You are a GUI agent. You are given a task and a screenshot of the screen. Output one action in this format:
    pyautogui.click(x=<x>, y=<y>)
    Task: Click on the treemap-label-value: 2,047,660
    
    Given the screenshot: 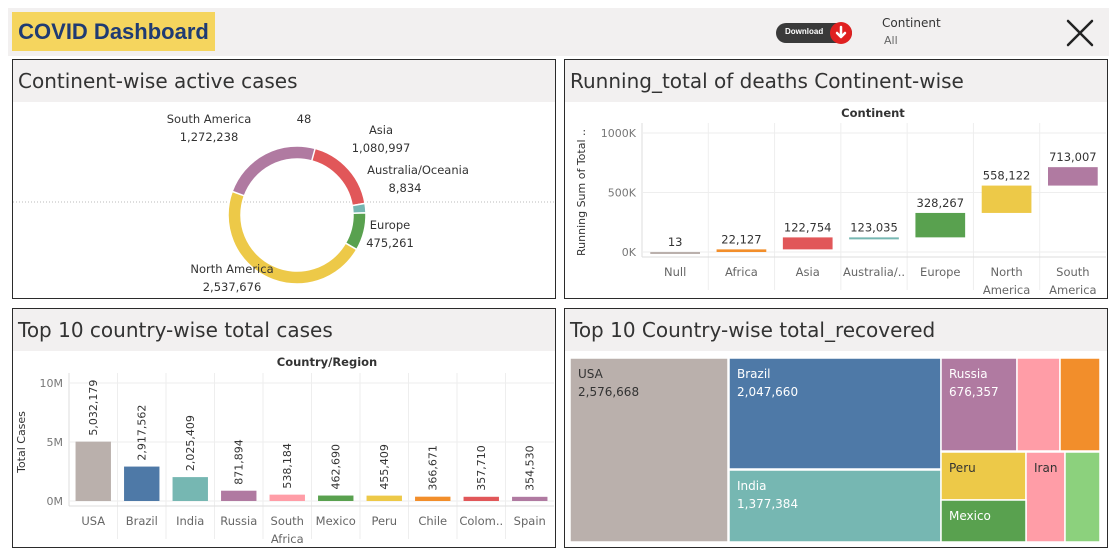 What is the action you would take?
    pyautogui.click(x=767, y=392)
    